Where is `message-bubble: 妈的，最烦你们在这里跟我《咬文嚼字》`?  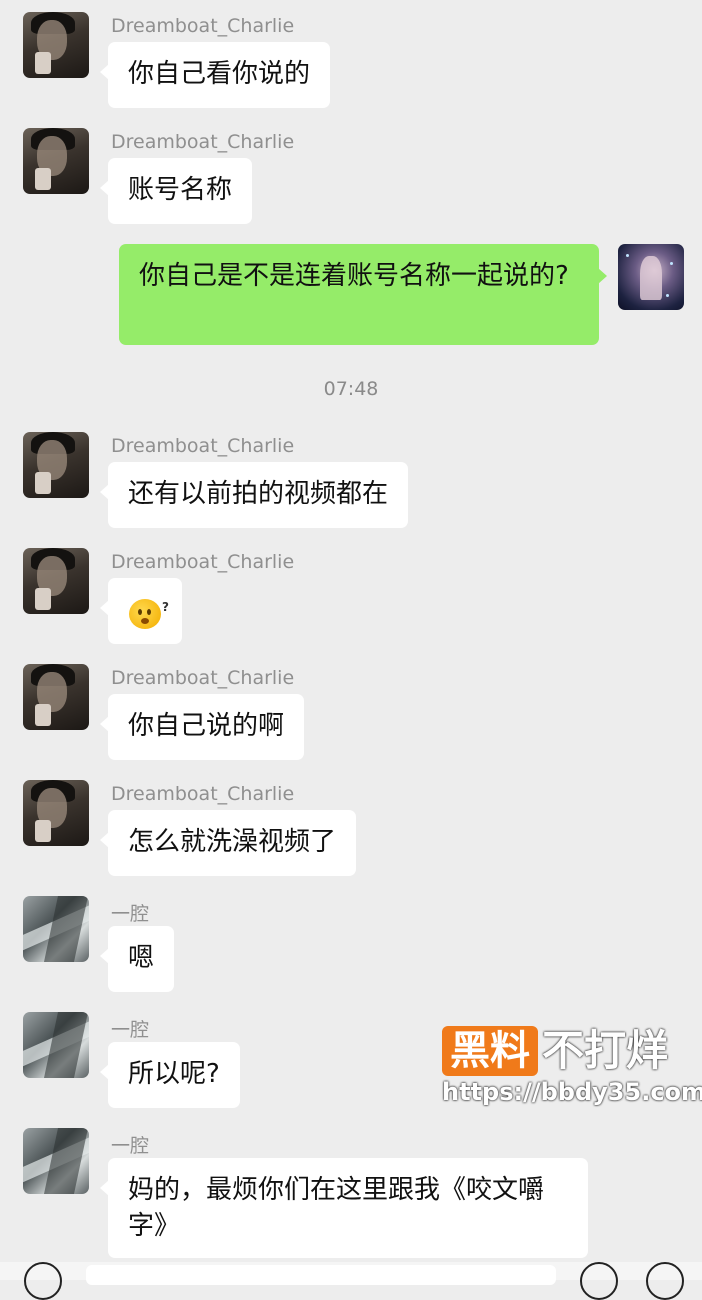 message-bubble: 妈的，最烦你们在这里跟我《咬文嚼字》 is located at coordinates (344, 1208).